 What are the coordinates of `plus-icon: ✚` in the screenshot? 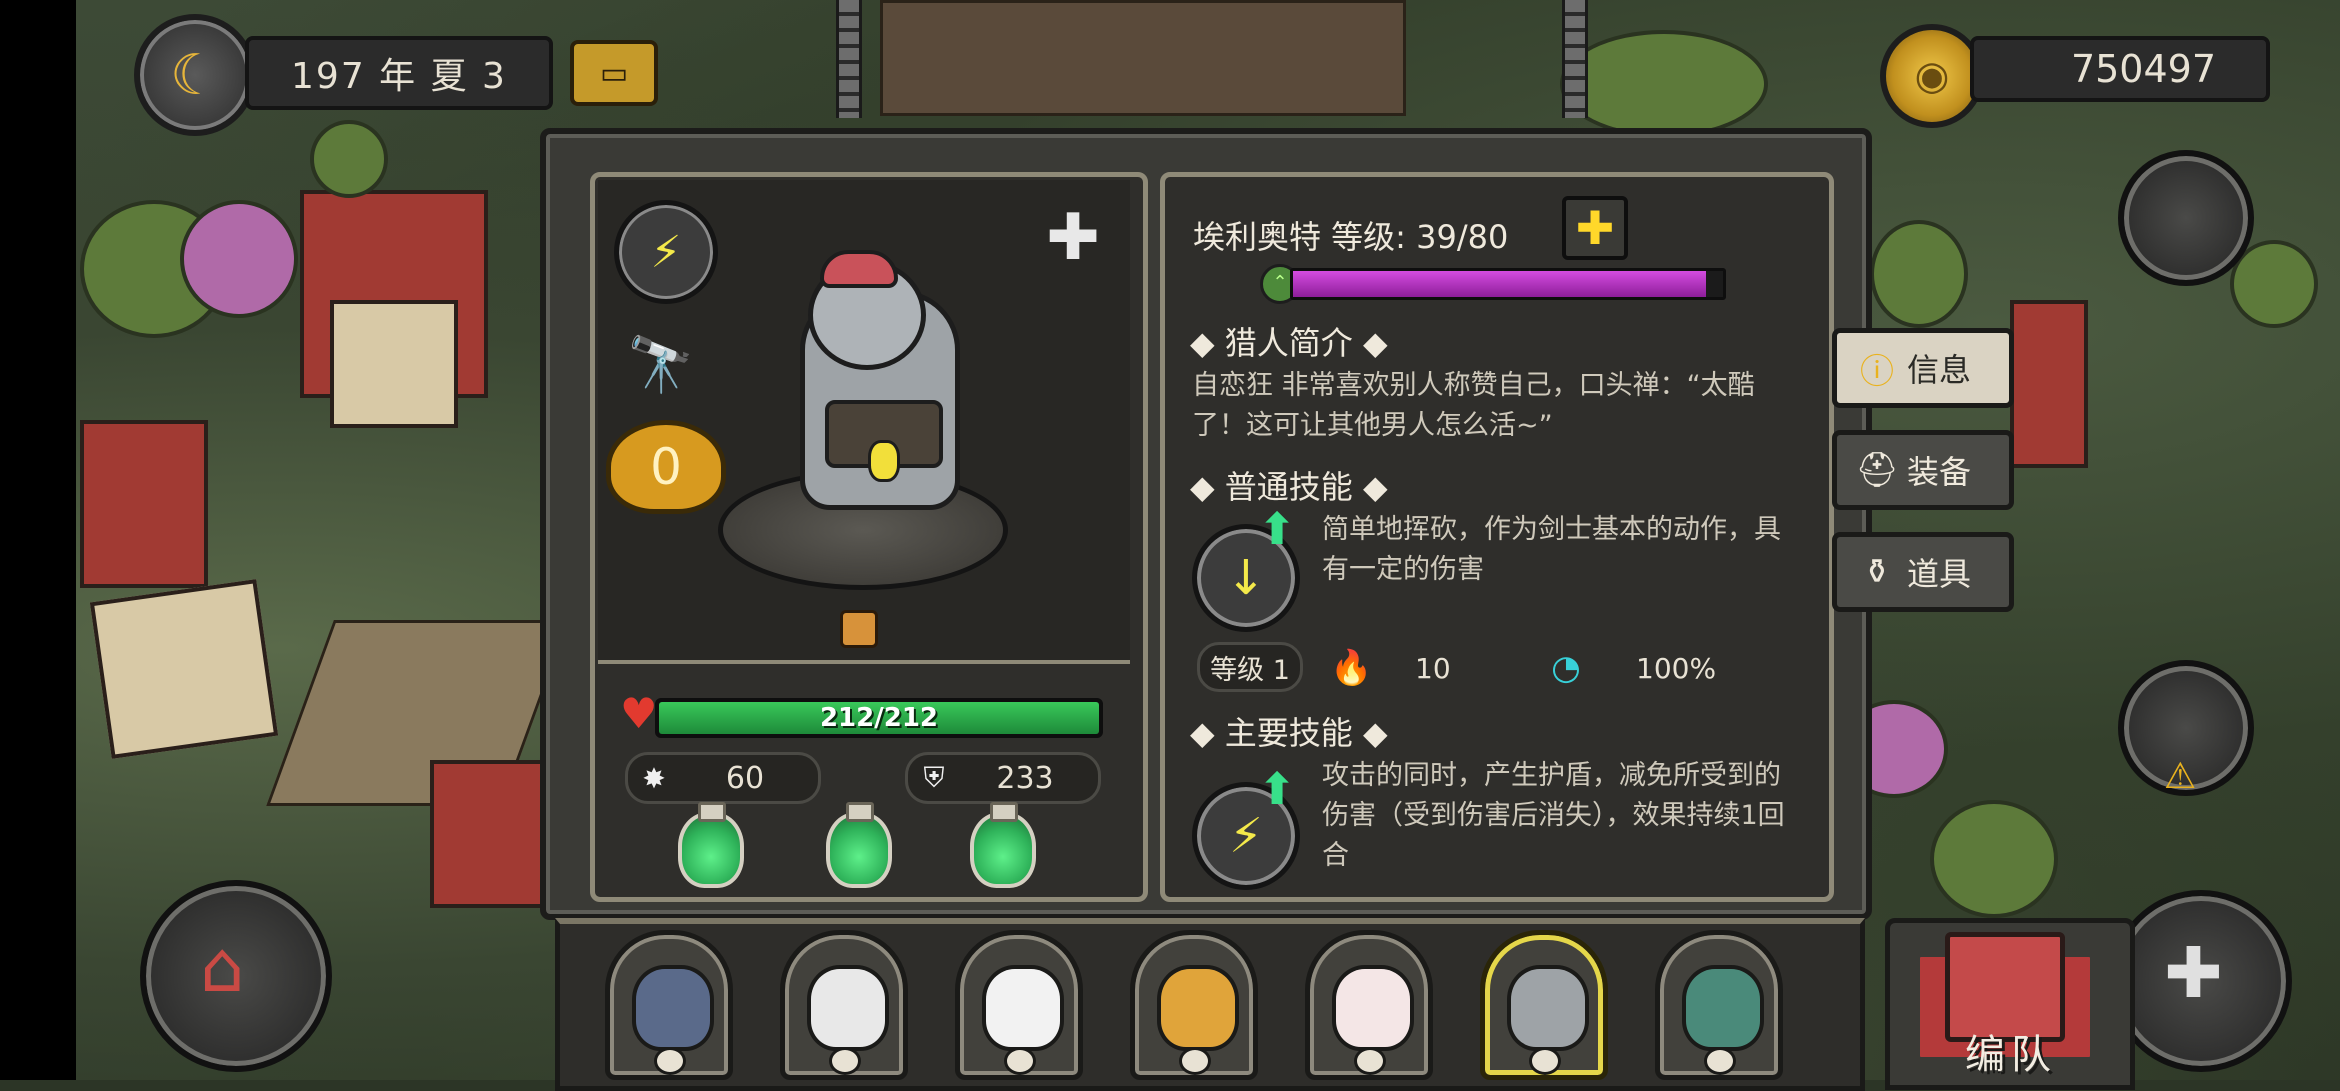 It's located at (1595, 228).